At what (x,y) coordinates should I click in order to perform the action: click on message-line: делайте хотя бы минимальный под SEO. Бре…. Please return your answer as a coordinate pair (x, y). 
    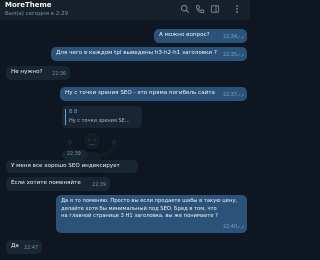
    Looking at the image, I should click on (139, 208).